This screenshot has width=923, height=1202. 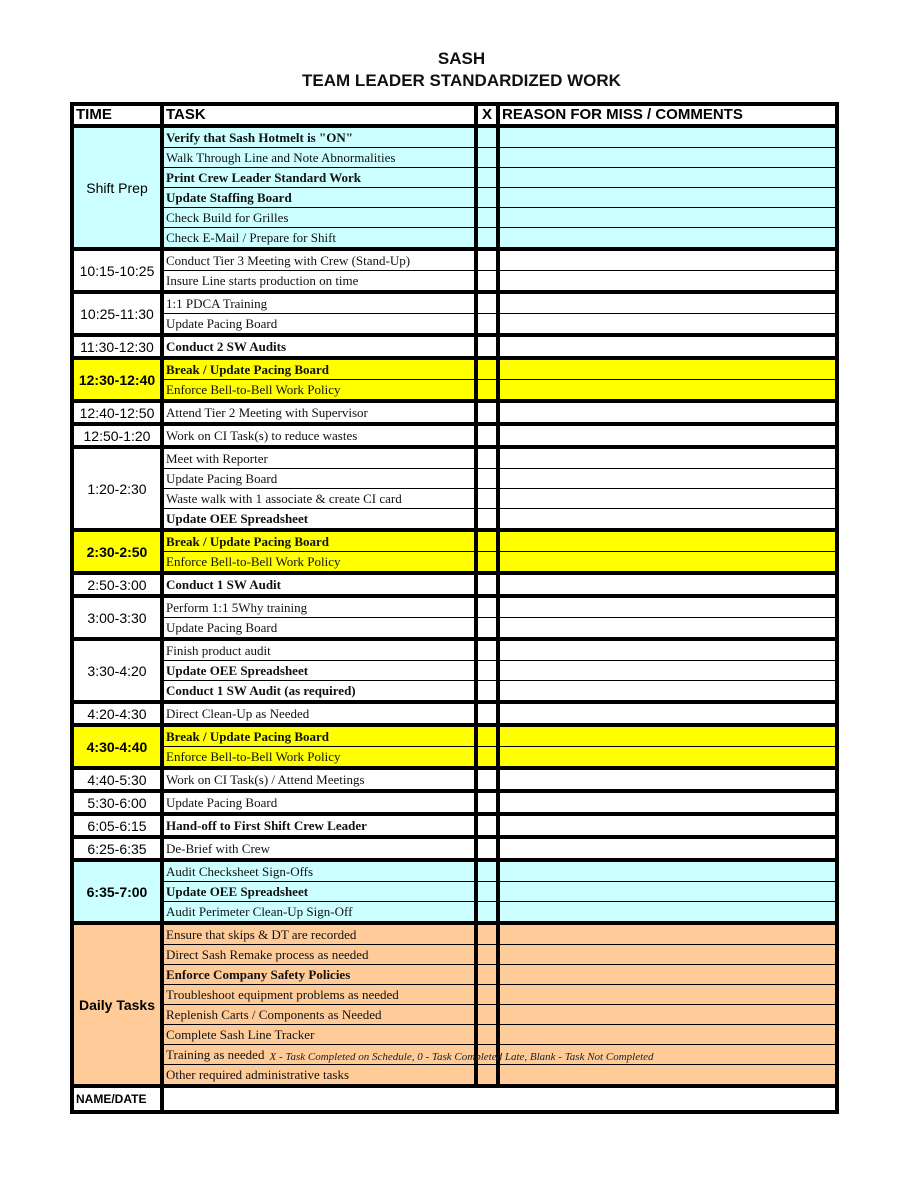 What do you see at coordinates (454, 803) in the screenshot?
I see `task-row: 5:30-6:00 Update Pacing Board` at bounding box center [454, 803].